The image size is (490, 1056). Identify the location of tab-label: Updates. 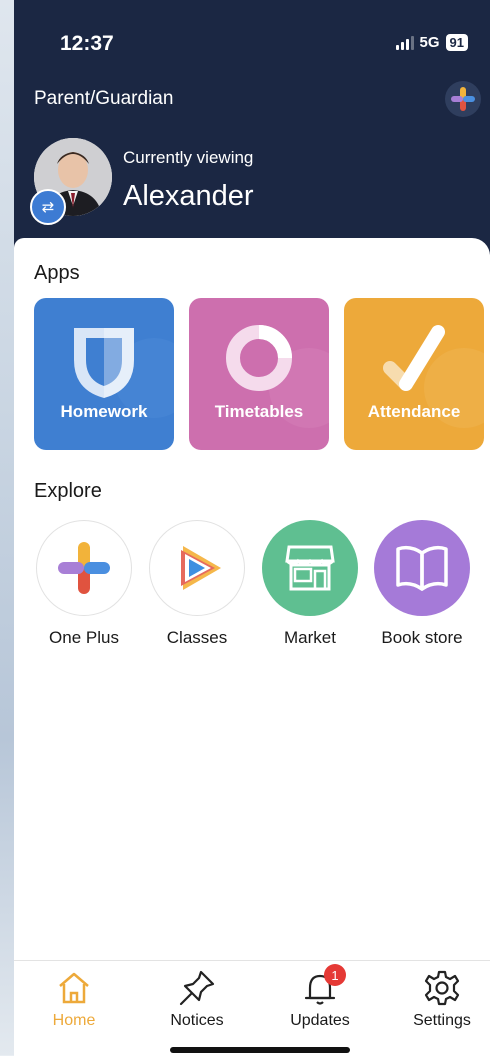
(320, 1020).